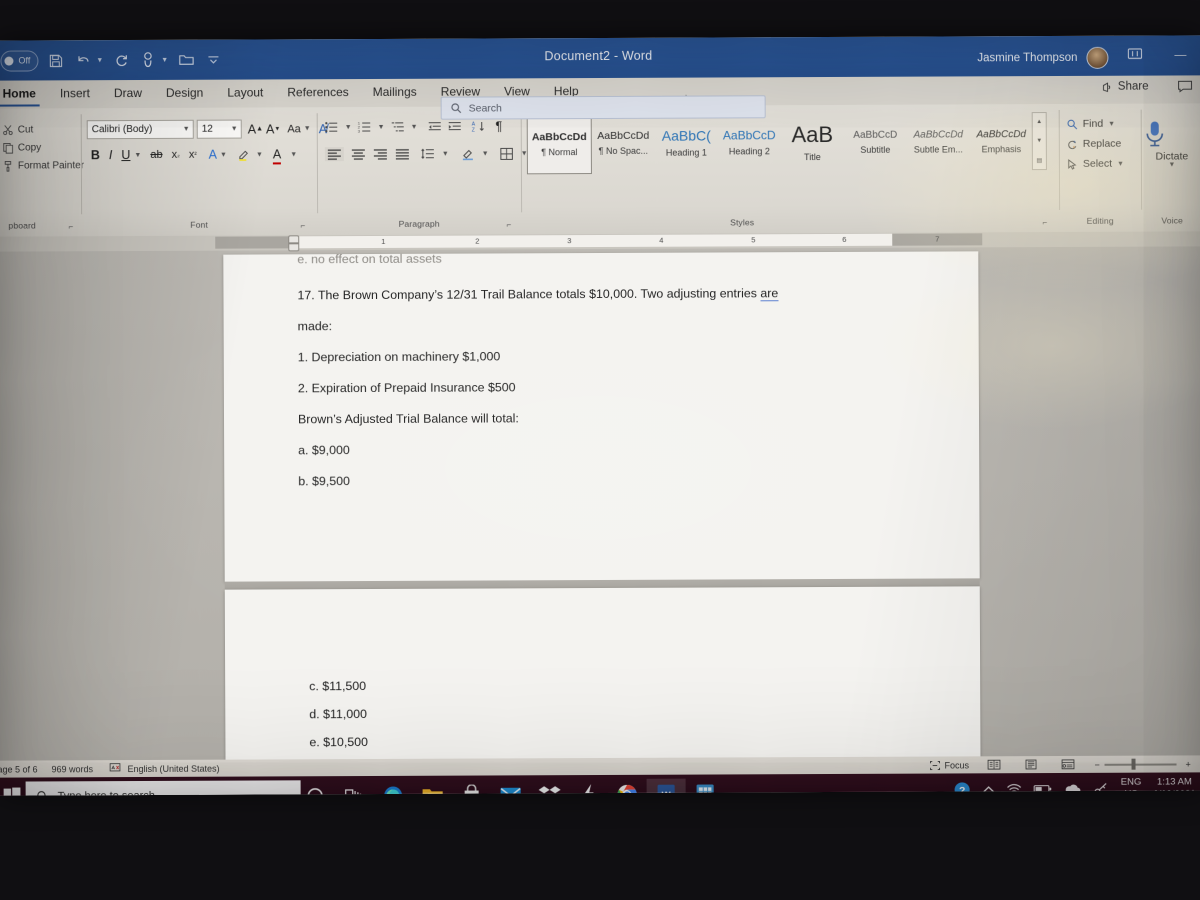 The width and height of the screenshot is (1200, 900). Describe the element at coordinates (468, 153) in the screenshot. I see `shading-icon` at that location.